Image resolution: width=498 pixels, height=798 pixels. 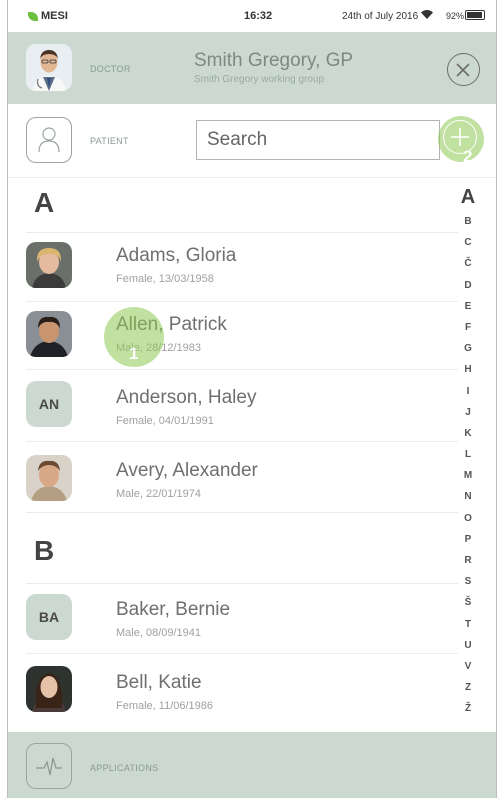 I want to click on index-letter: V, so click(x=468, y=666).